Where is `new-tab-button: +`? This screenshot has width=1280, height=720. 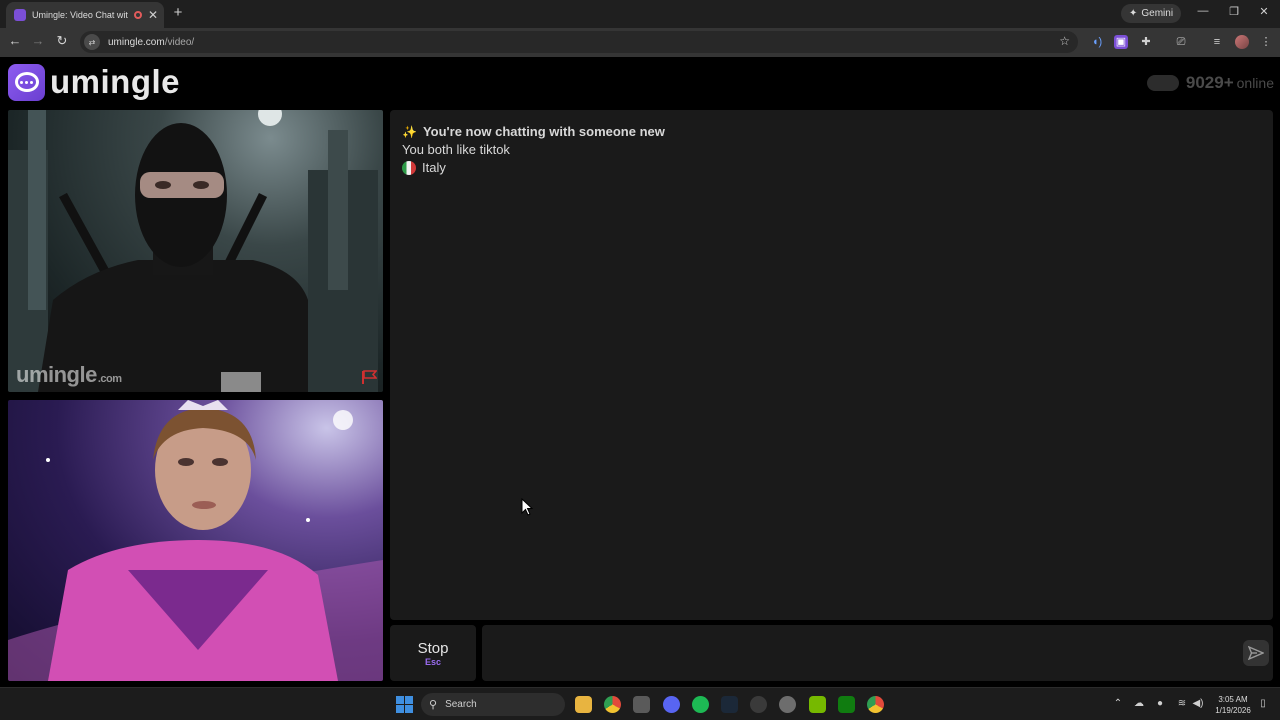
new-tab-button: + is located at coordinates (178, 12).